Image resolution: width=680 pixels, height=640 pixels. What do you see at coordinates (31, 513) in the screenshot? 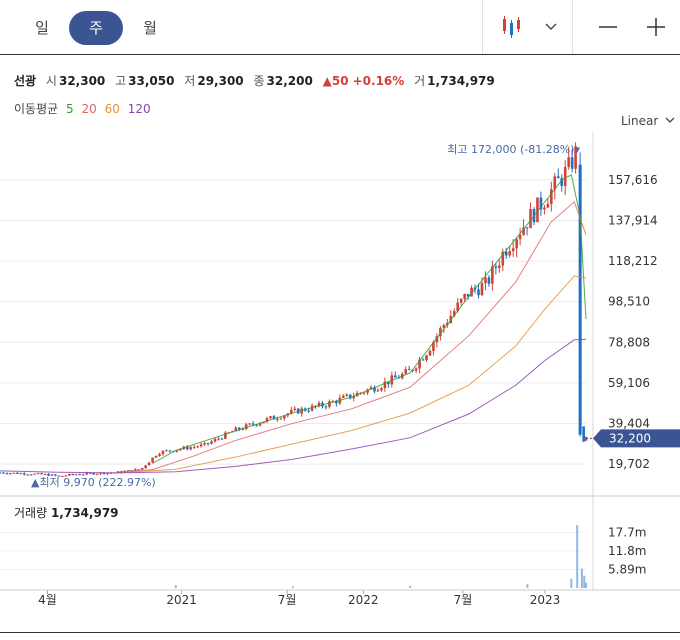
I see `volume-title-label: 거래량` at bounding box center [31, 513].